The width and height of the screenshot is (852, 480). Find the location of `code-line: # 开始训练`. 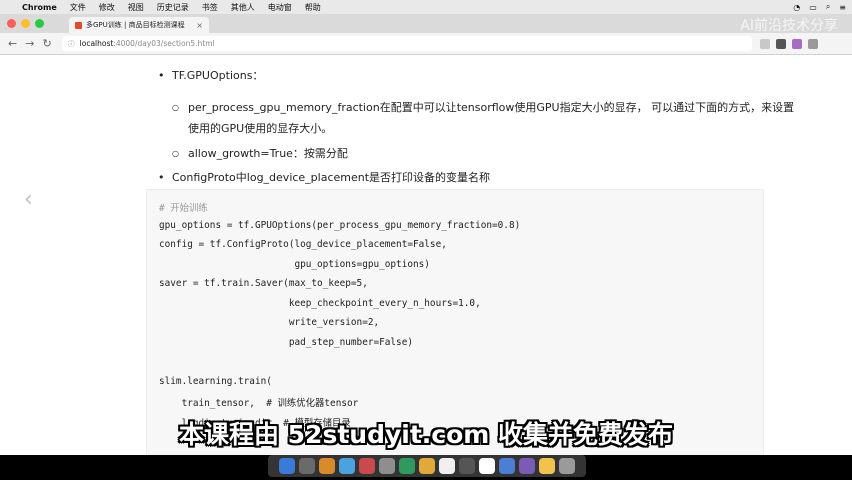

code-line: # 开始训练 is located at coordinates (183, 208).